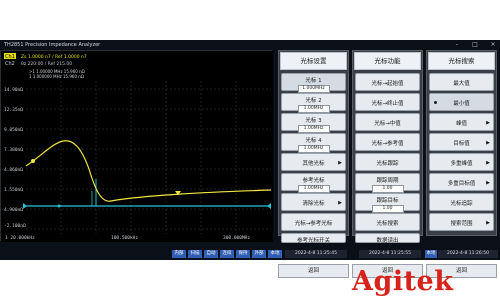 This screenshot has width=500, height=300. I want to click on restore-button: □, so click(475, 45).